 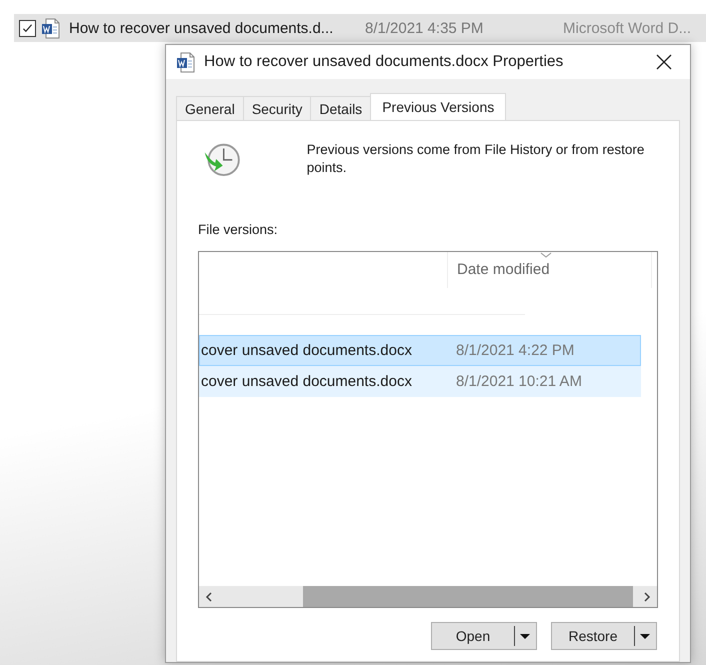 I want to click on scroll-right-icon, so click(x=647, y=597).